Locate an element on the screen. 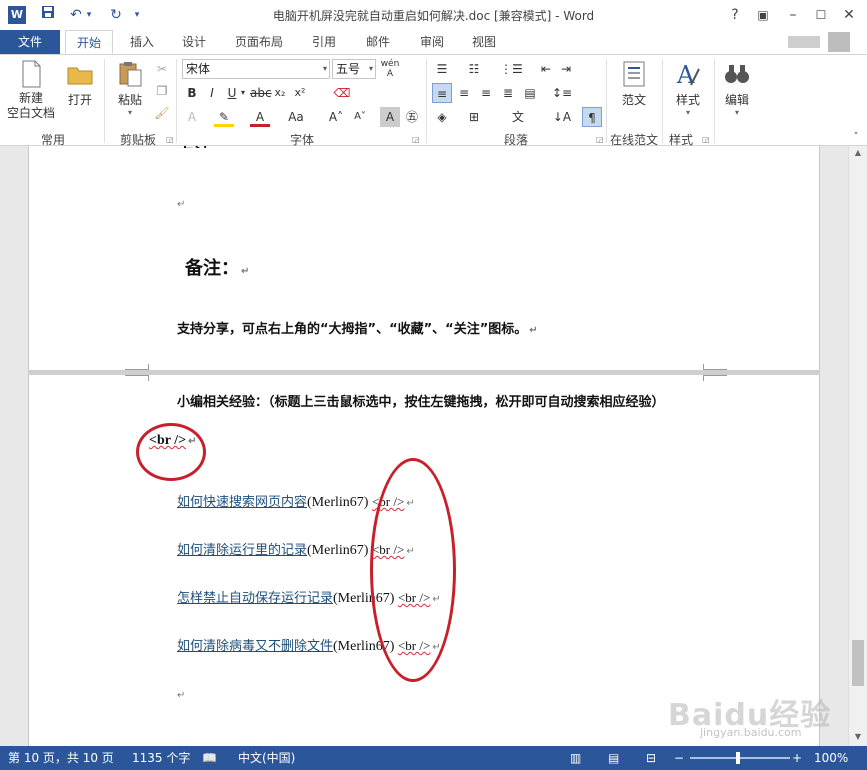 This screenshot has height=770, width=867. paragraph-mark: ↵ is located at coordinates (181, 695).